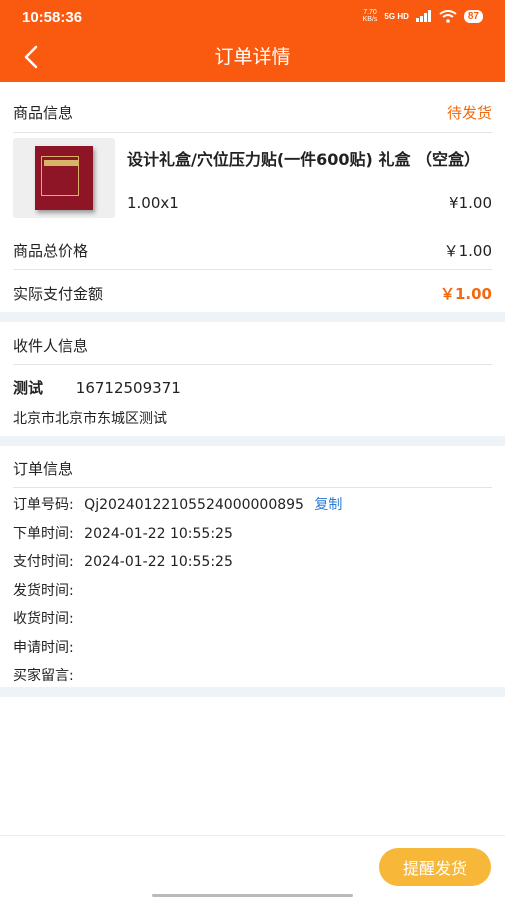 Image resolution: width=505 pixels, height=899 pixels. What do you see at coordinates (252, 835) in the screenshot?
I see `footer-divider` at bounding box center [252, 835].